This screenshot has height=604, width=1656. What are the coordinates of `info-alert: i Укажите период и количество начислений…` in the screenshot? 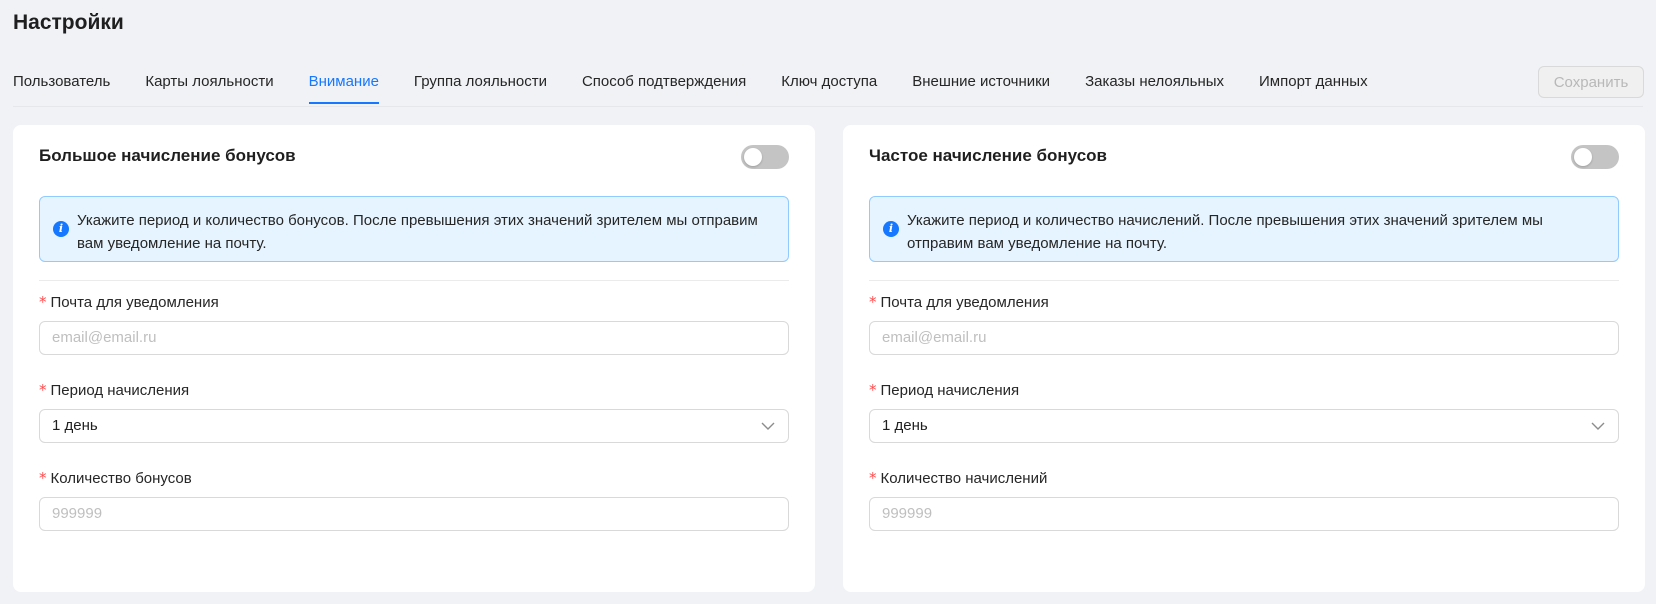 It's located at (1244, 229).